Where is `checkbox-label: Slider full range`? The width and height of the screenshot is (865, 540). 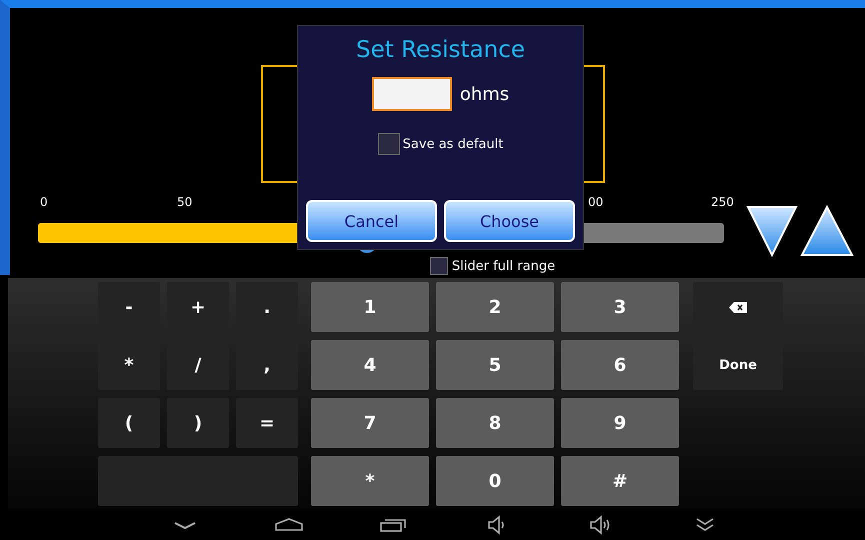 checkbox-label: Slider full range is located at coordinates (504, 266).